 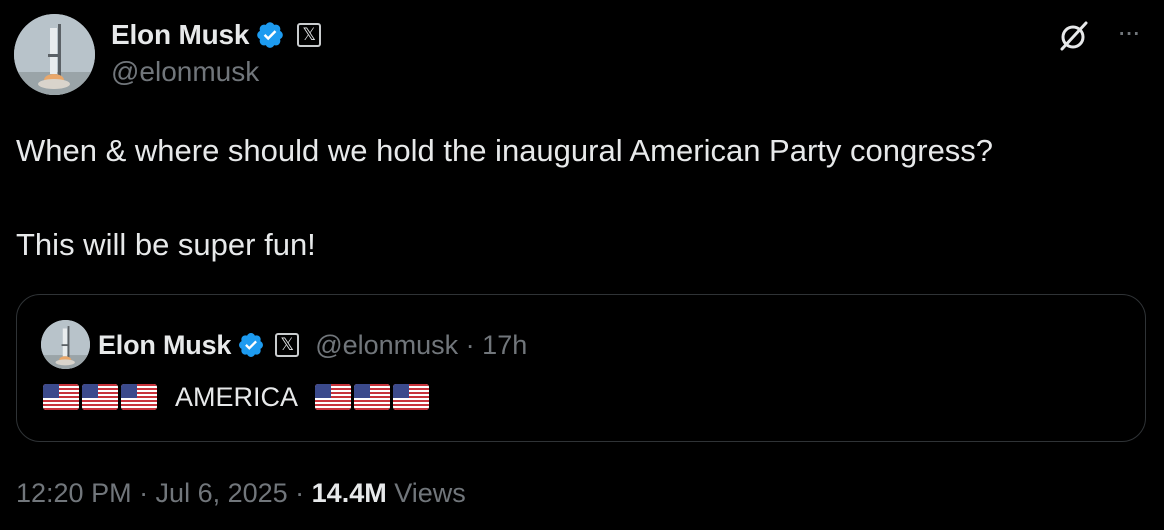 What do you see at coordinates (1128, 32) in the screenshot?
I see `more-options-icon: ···` at bounding box center [1128, 32].